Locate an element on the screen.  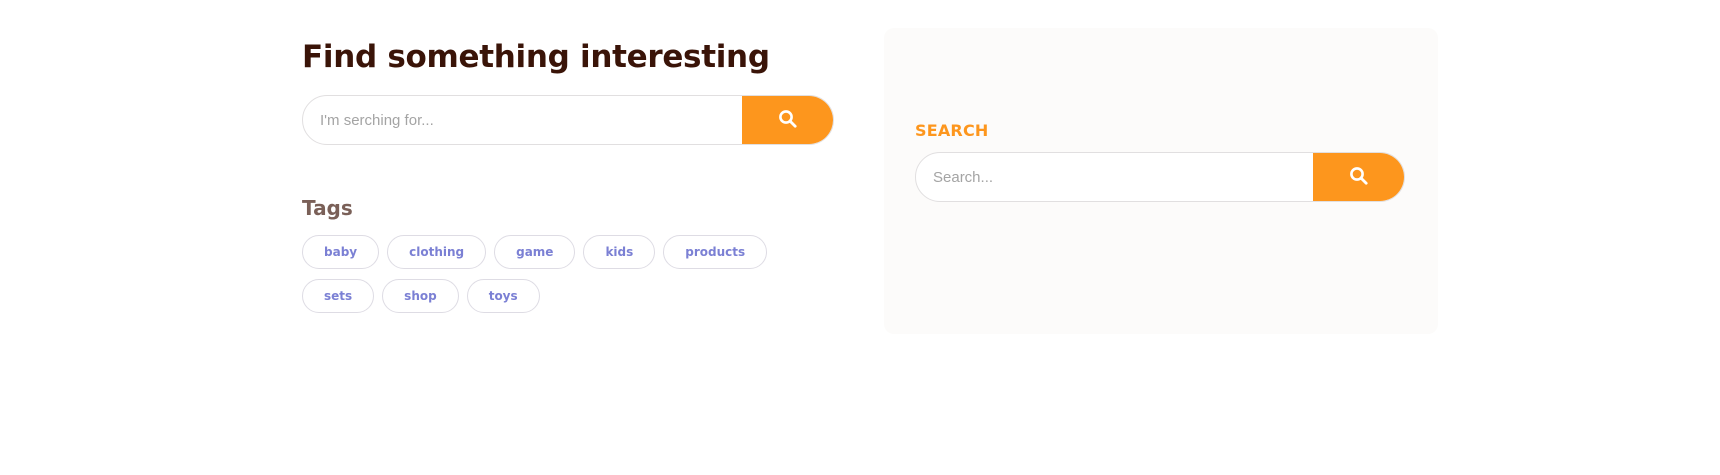
main-search-form is located at coordinates (568, 120).